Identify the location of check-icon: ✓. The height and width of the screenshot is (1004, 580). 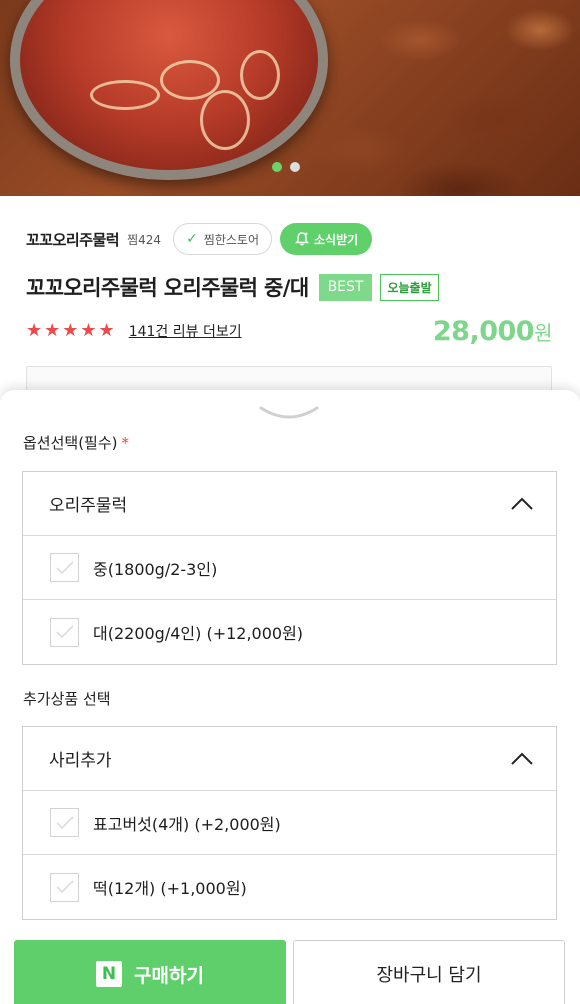
(192, 239).